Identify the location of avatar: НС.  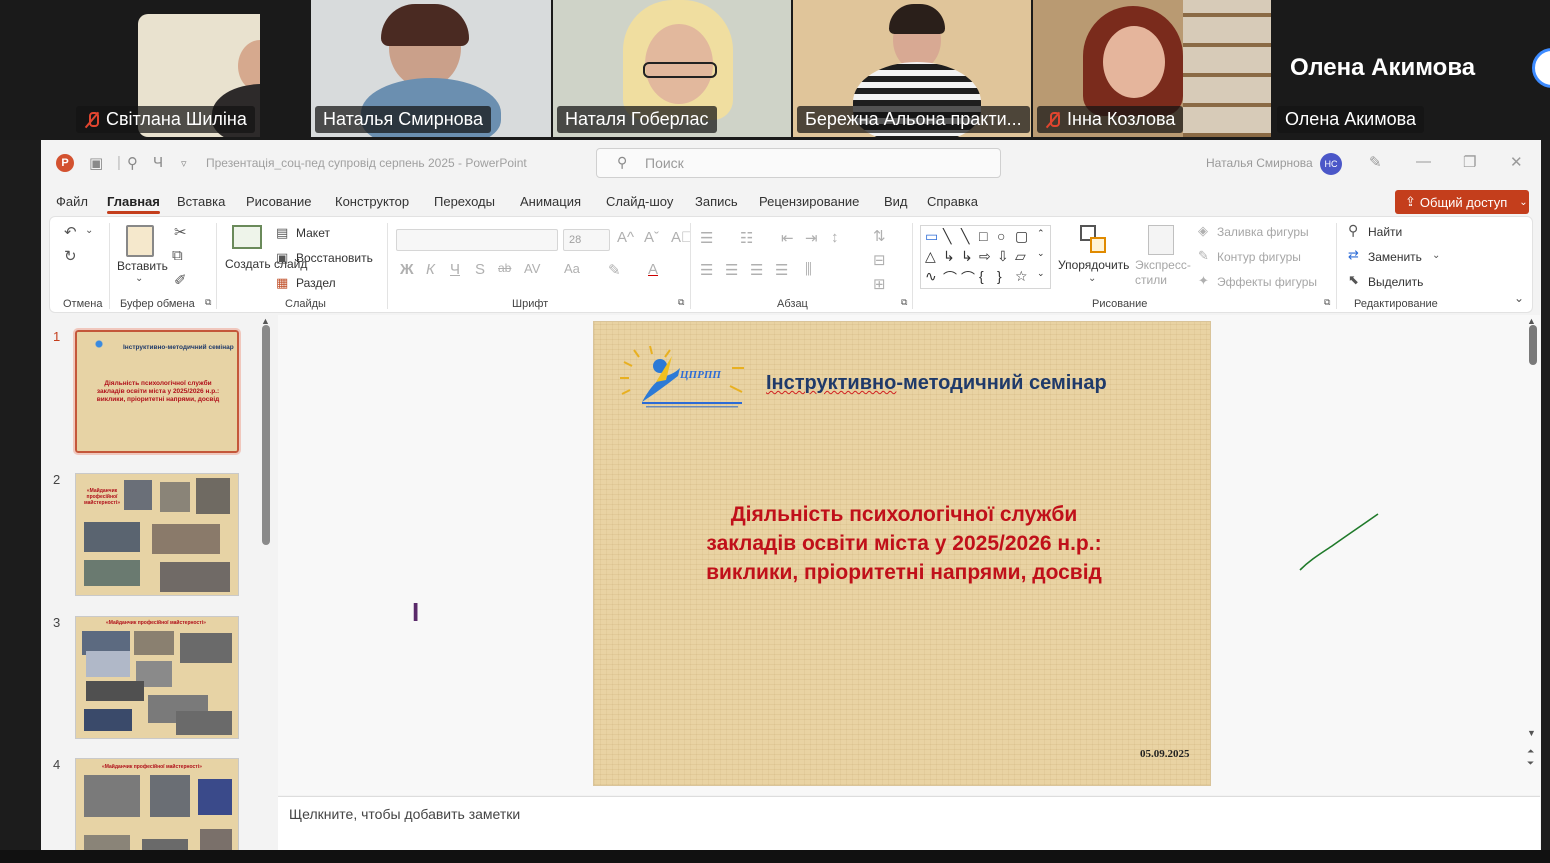
(1331, 164).